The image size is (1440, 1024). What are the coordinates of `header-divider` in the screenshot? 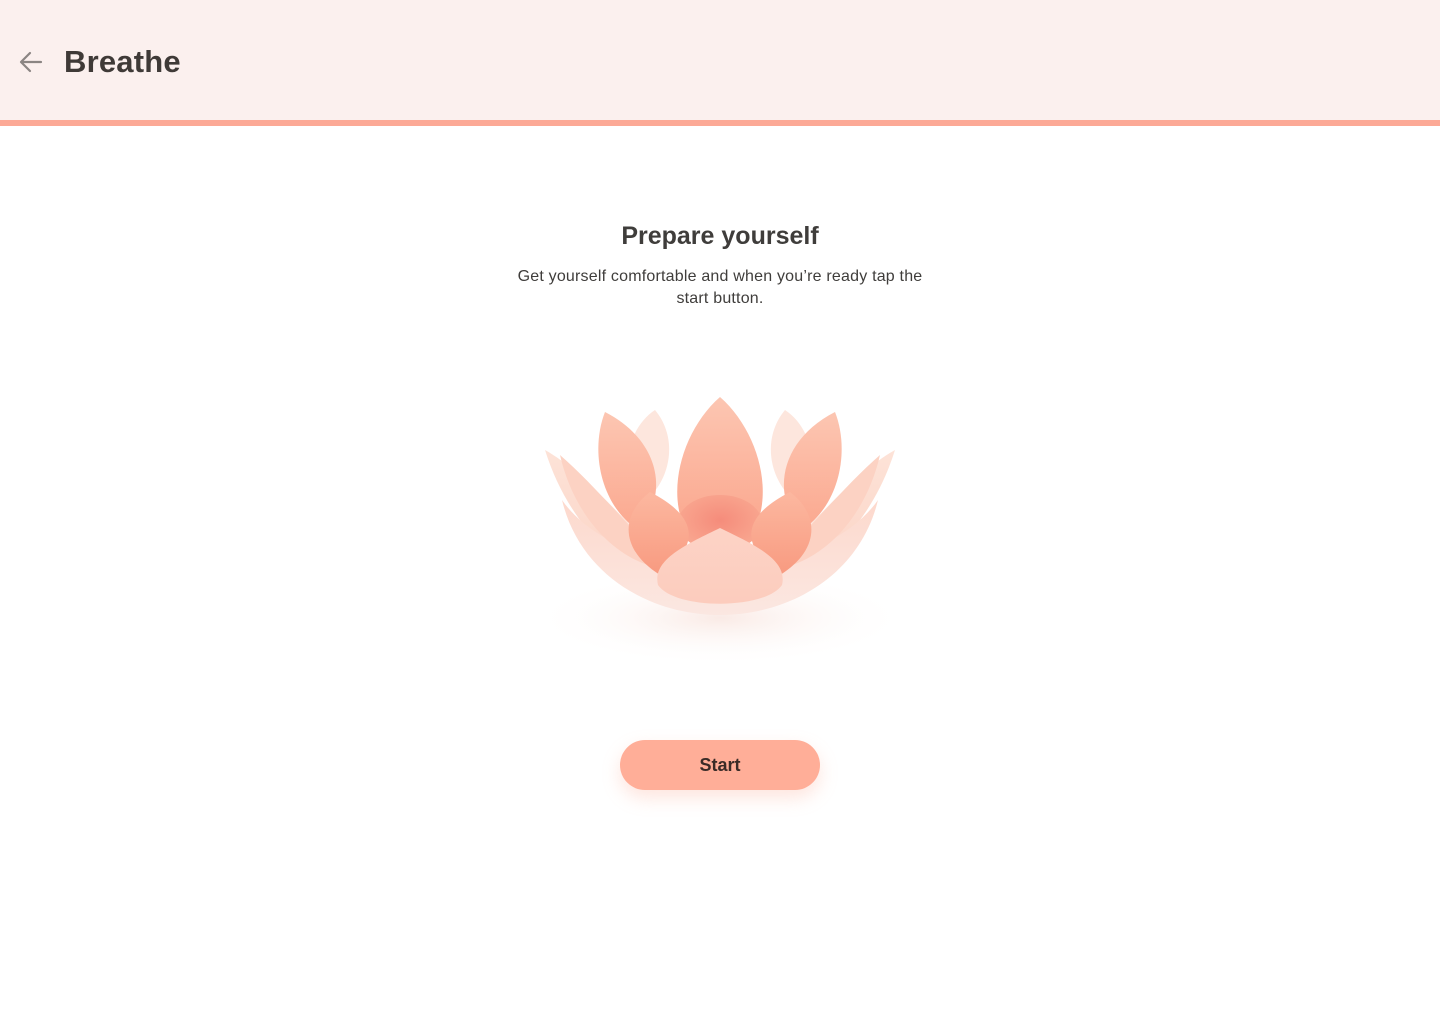 It's located at (720, 123).